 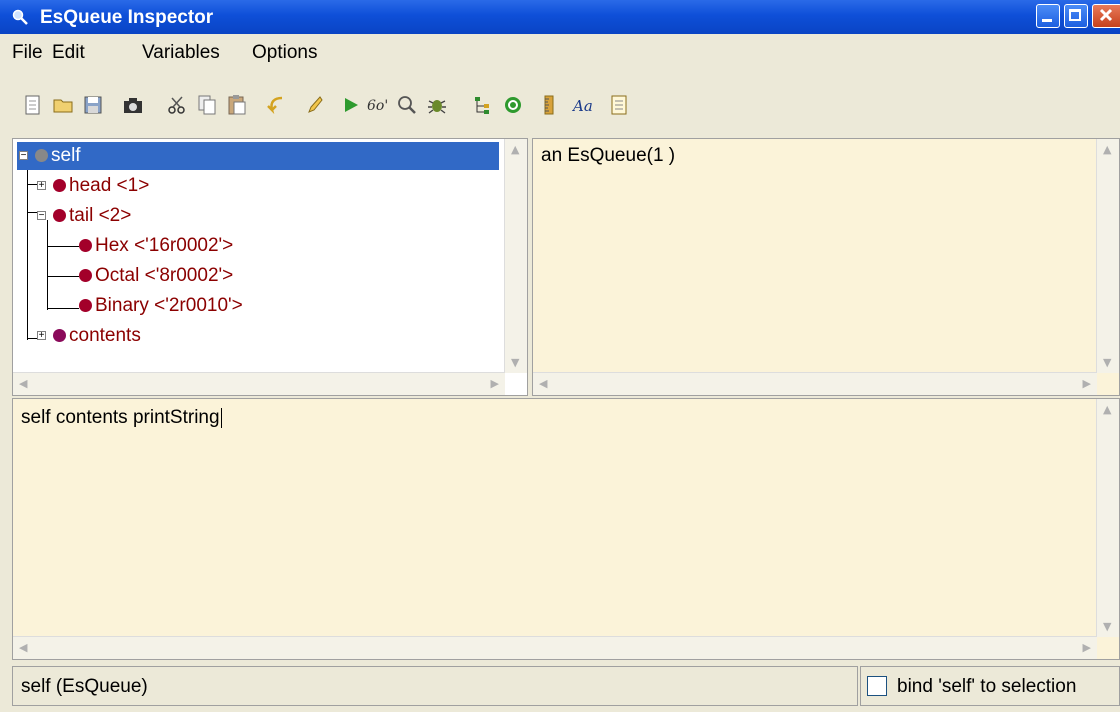 What do you see at coordinates (351, 105) in the screenshot?
I see `run-icon` at bounding box center [351, 105].